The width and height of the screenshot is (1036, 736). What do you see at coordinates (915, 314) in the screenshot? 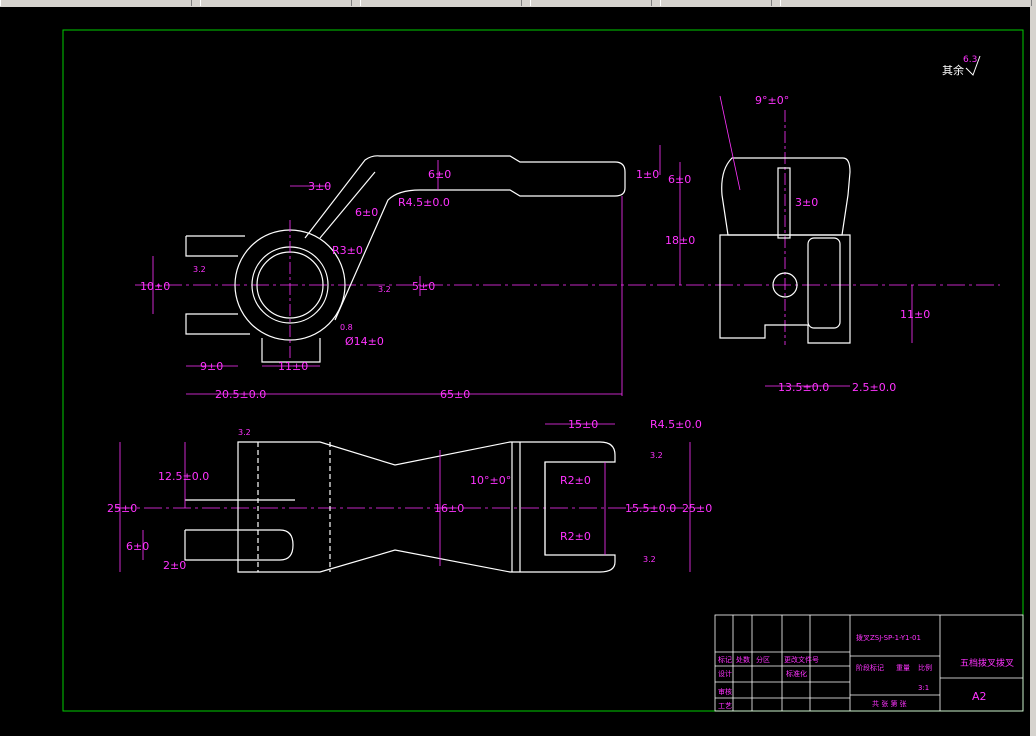
I see `dim-11b: 11±0` at bounding box center [915, 314].